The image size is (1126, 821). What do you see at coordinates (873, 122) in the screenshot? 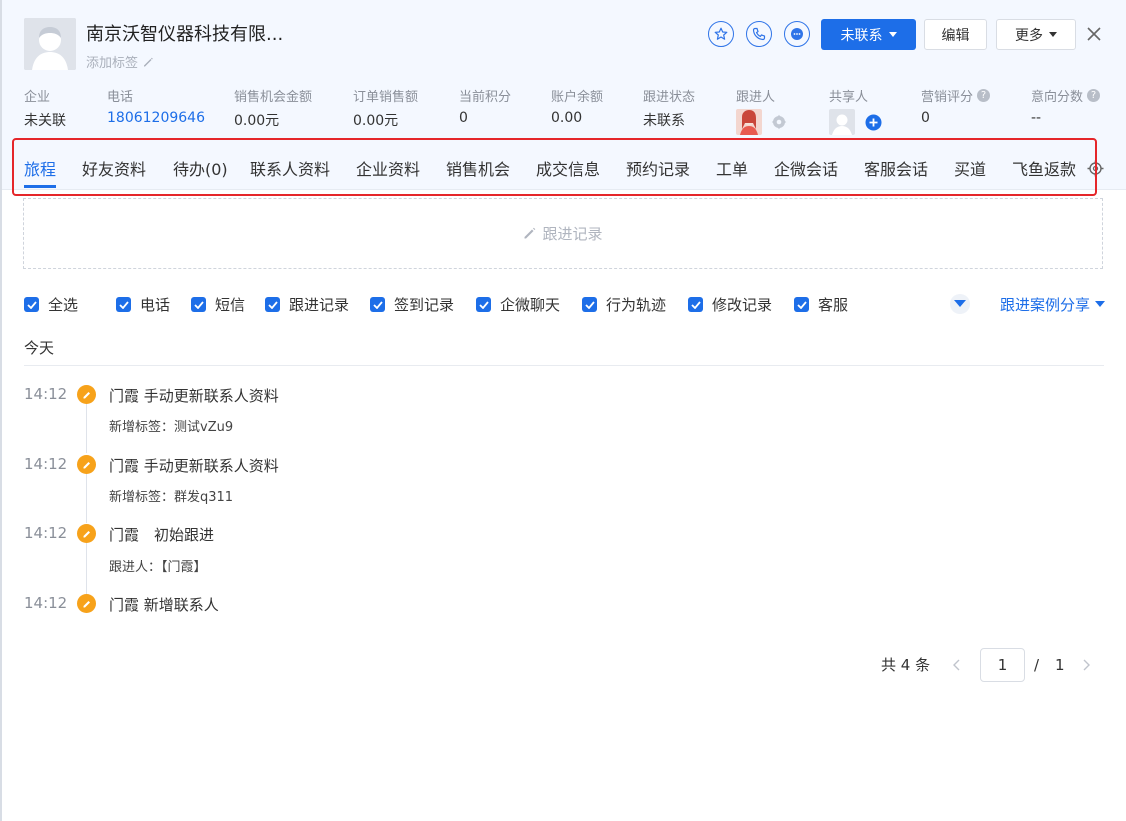
I see `add-sharer-icon` at bounding box center [873, 122].